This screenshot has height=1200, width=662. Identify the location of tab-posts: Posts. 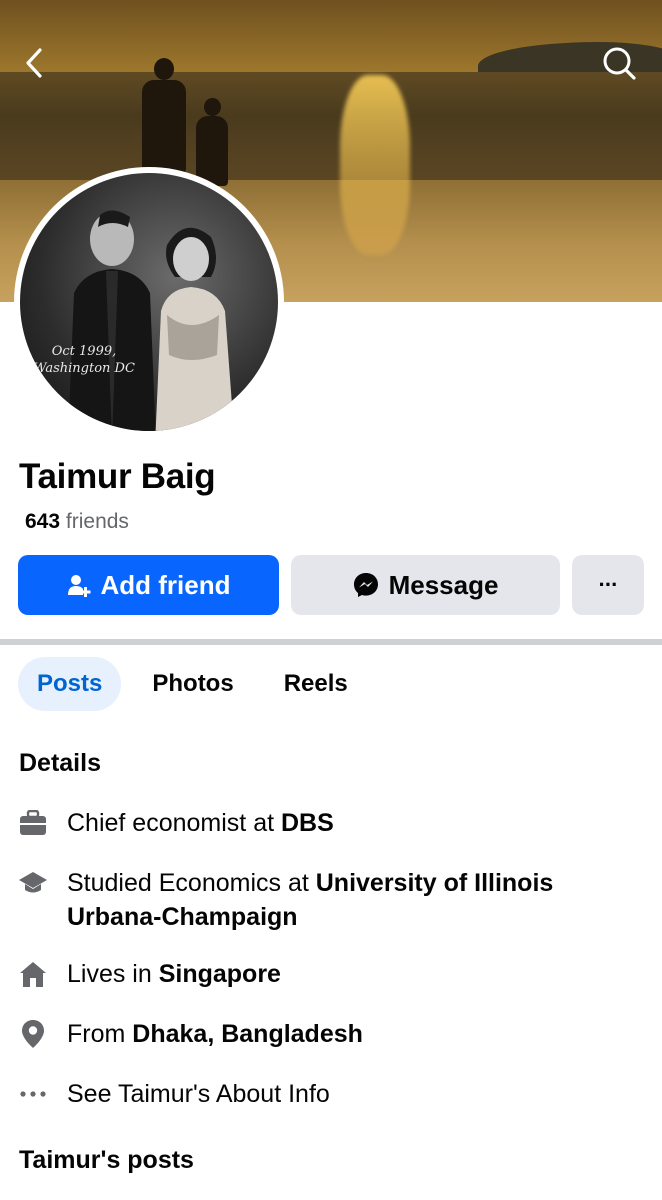
(70, 684).